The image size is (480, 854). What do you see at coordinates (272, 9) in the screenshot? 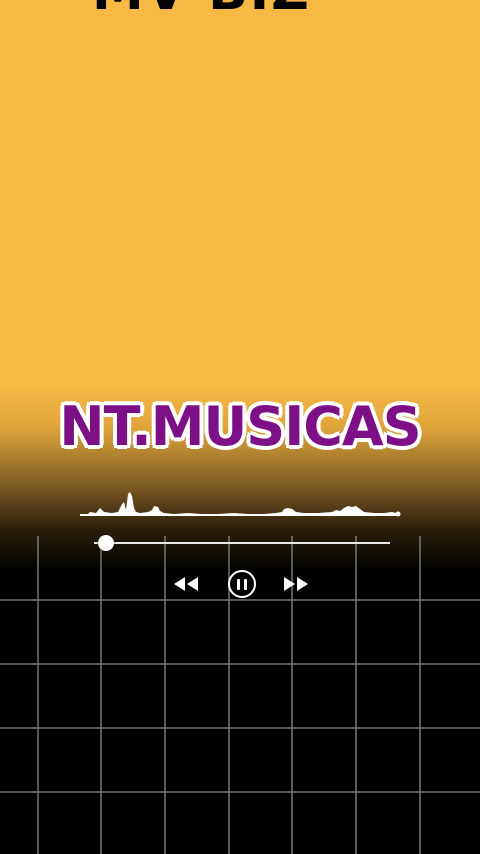
I see `top-banner-text: MV BIZ` at bounding box center [272, 9].